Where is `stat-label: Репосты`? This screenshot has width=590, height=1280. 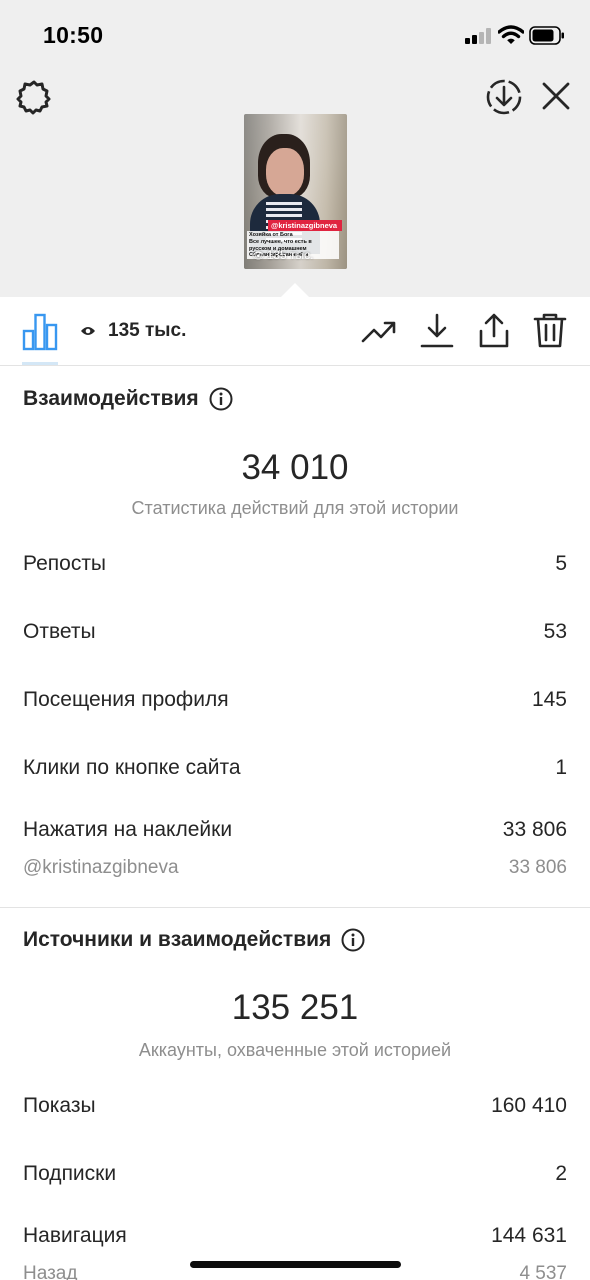 stat-label: Репосты is located at coordinates (65, 563).